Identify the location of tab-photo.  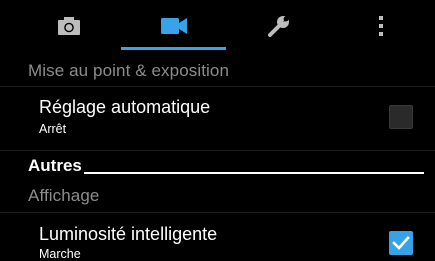
(68, 26).